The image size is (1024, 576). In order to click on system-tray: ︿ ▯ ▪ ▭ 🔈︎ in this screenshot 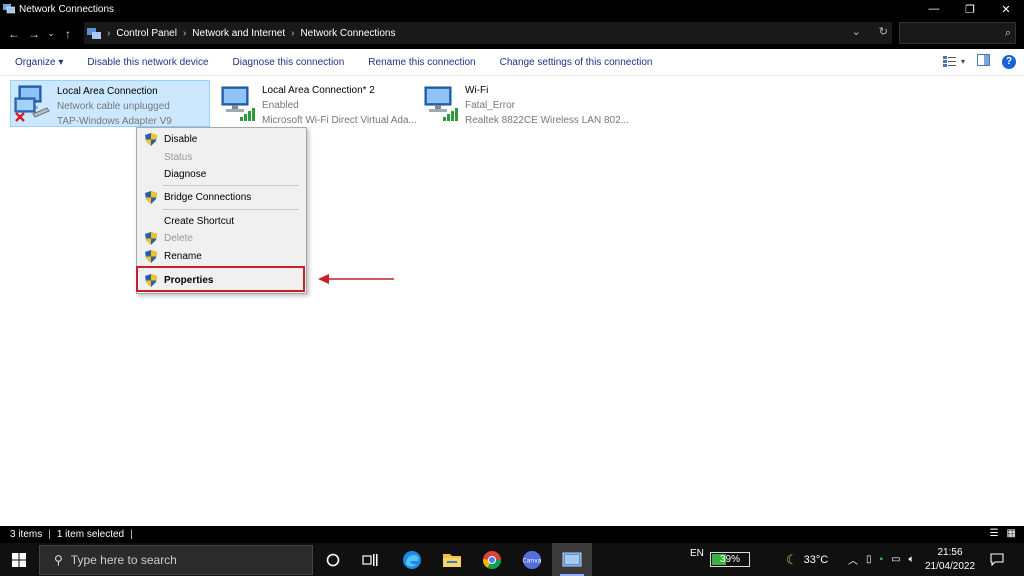, I will do `click(881, 559)`.